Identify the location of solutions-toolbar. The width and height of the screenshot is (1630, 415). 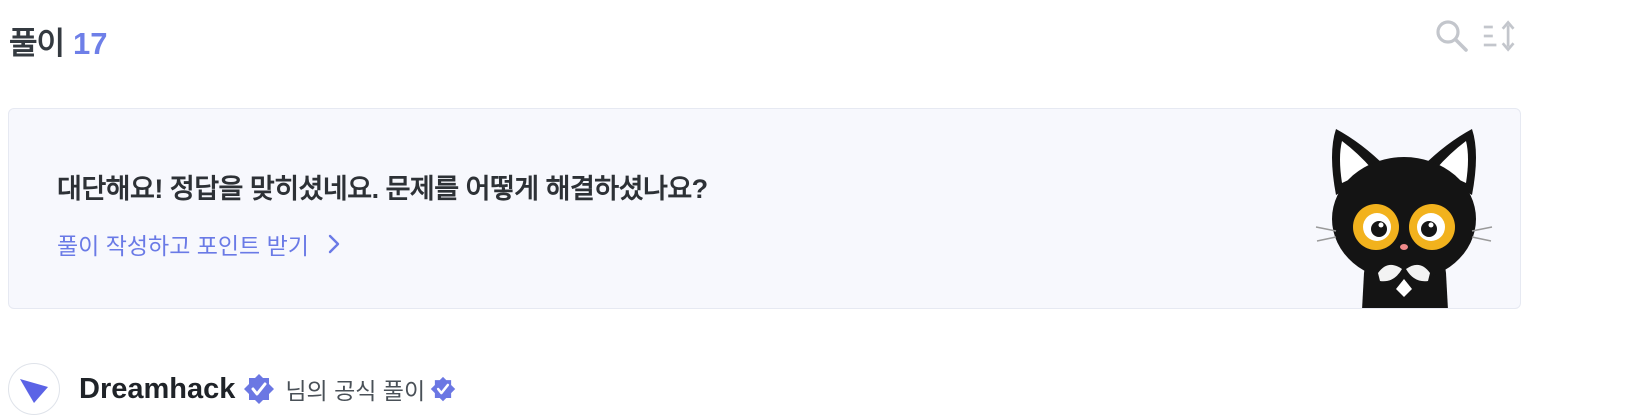
(1476, 36).